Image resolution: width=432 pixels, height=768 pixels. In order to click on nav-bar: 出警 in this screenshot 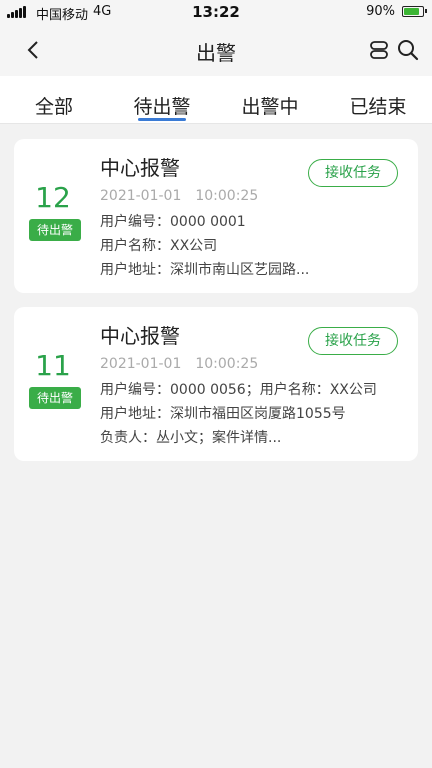, I will do `click(216, 50)`.